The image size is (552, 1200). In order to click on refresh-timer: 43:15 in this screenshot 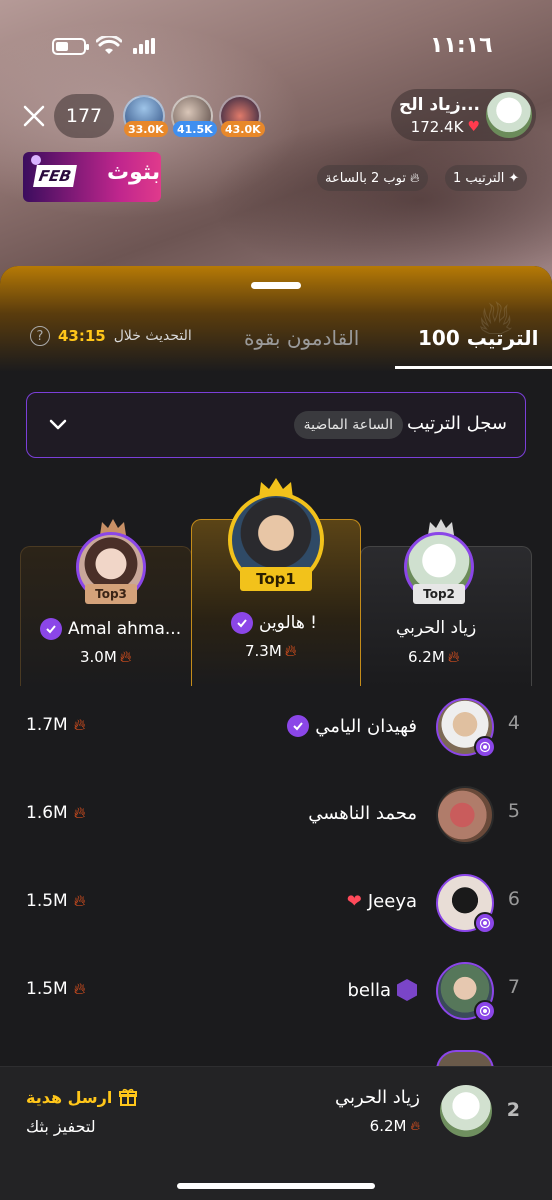, I will do `click(82, 336)`.